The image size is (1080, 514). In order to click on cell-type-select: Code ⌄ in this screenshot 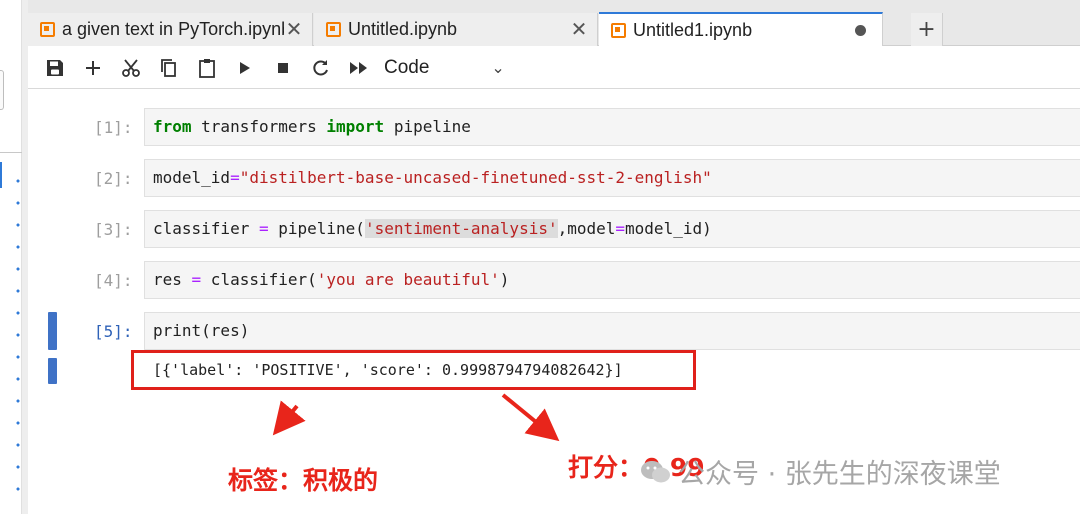, I will do `click(444, 68)`.